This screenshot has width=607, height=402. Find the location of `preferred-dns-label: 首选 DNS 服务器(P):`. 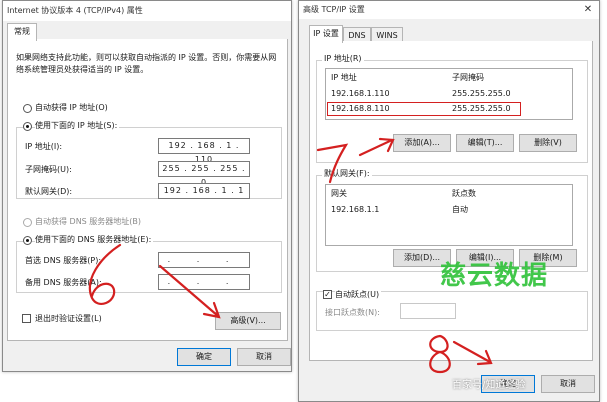

preferred-dns-label: 首选 DNS 服务器(P): is located at coordinates (63, 260).